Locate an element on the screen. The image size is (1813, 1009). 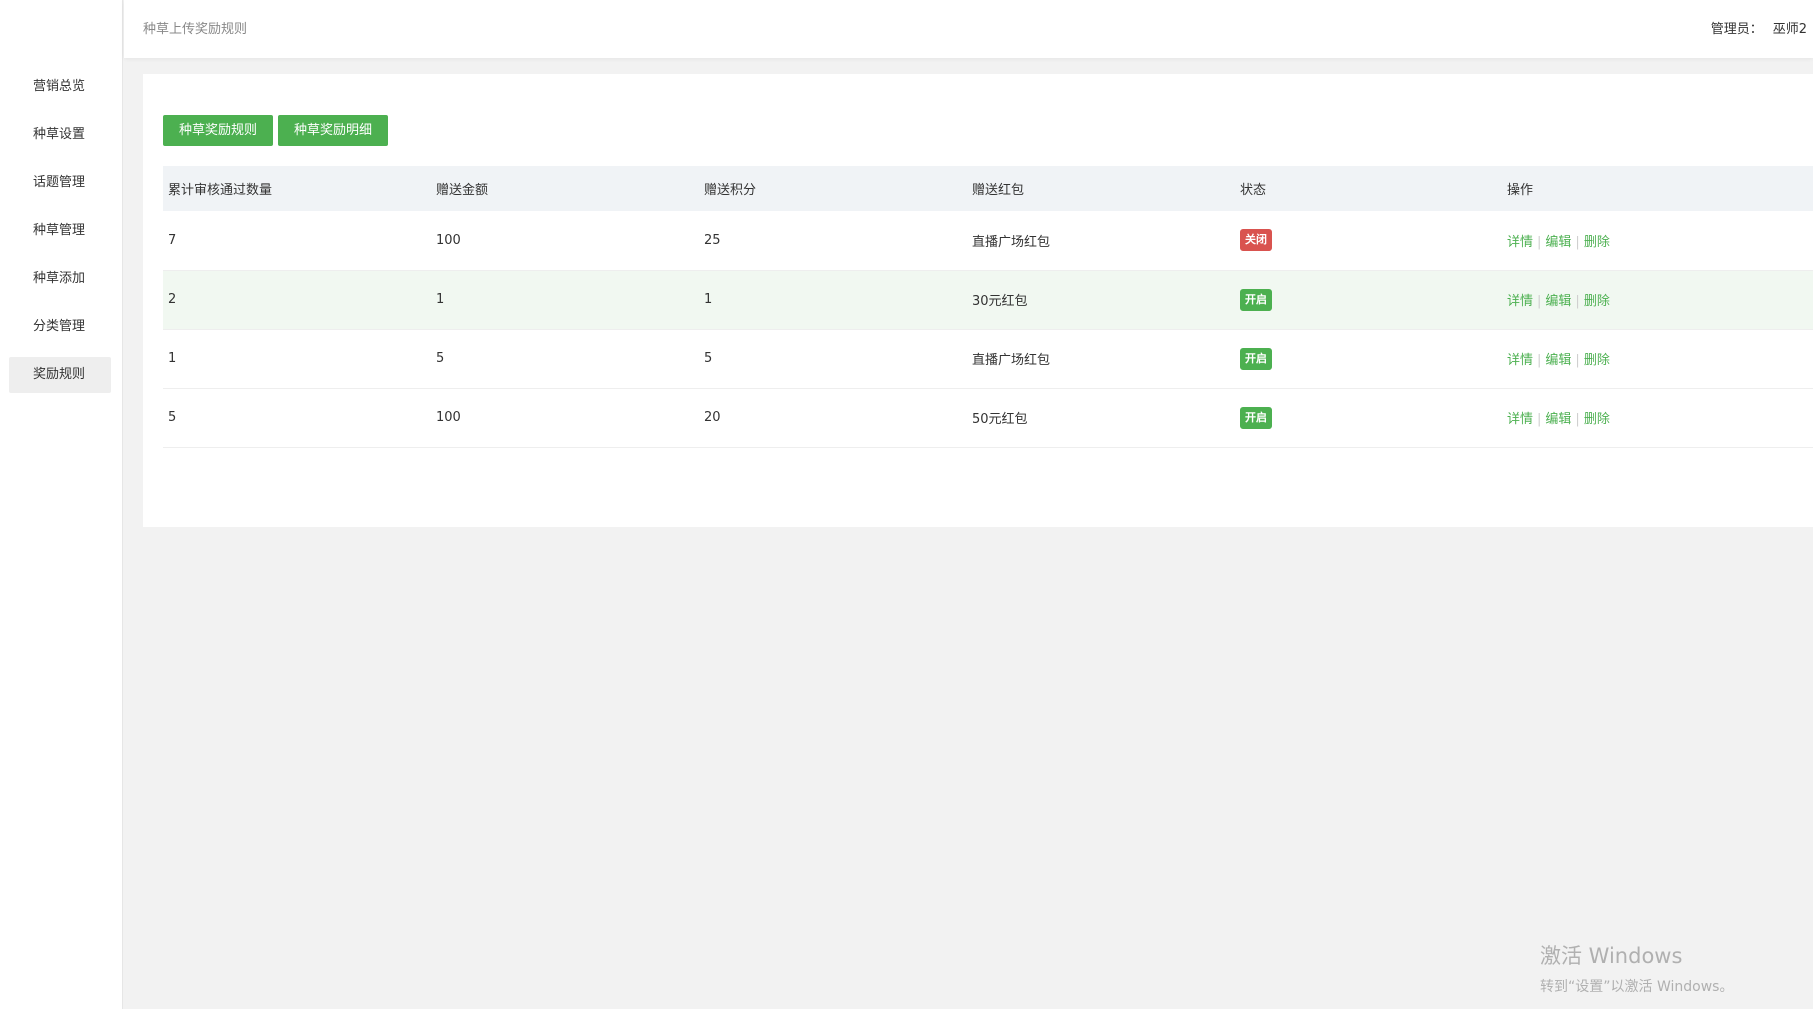
cell-redpacket: 30元红包 is located at coordinates (1000, 301).